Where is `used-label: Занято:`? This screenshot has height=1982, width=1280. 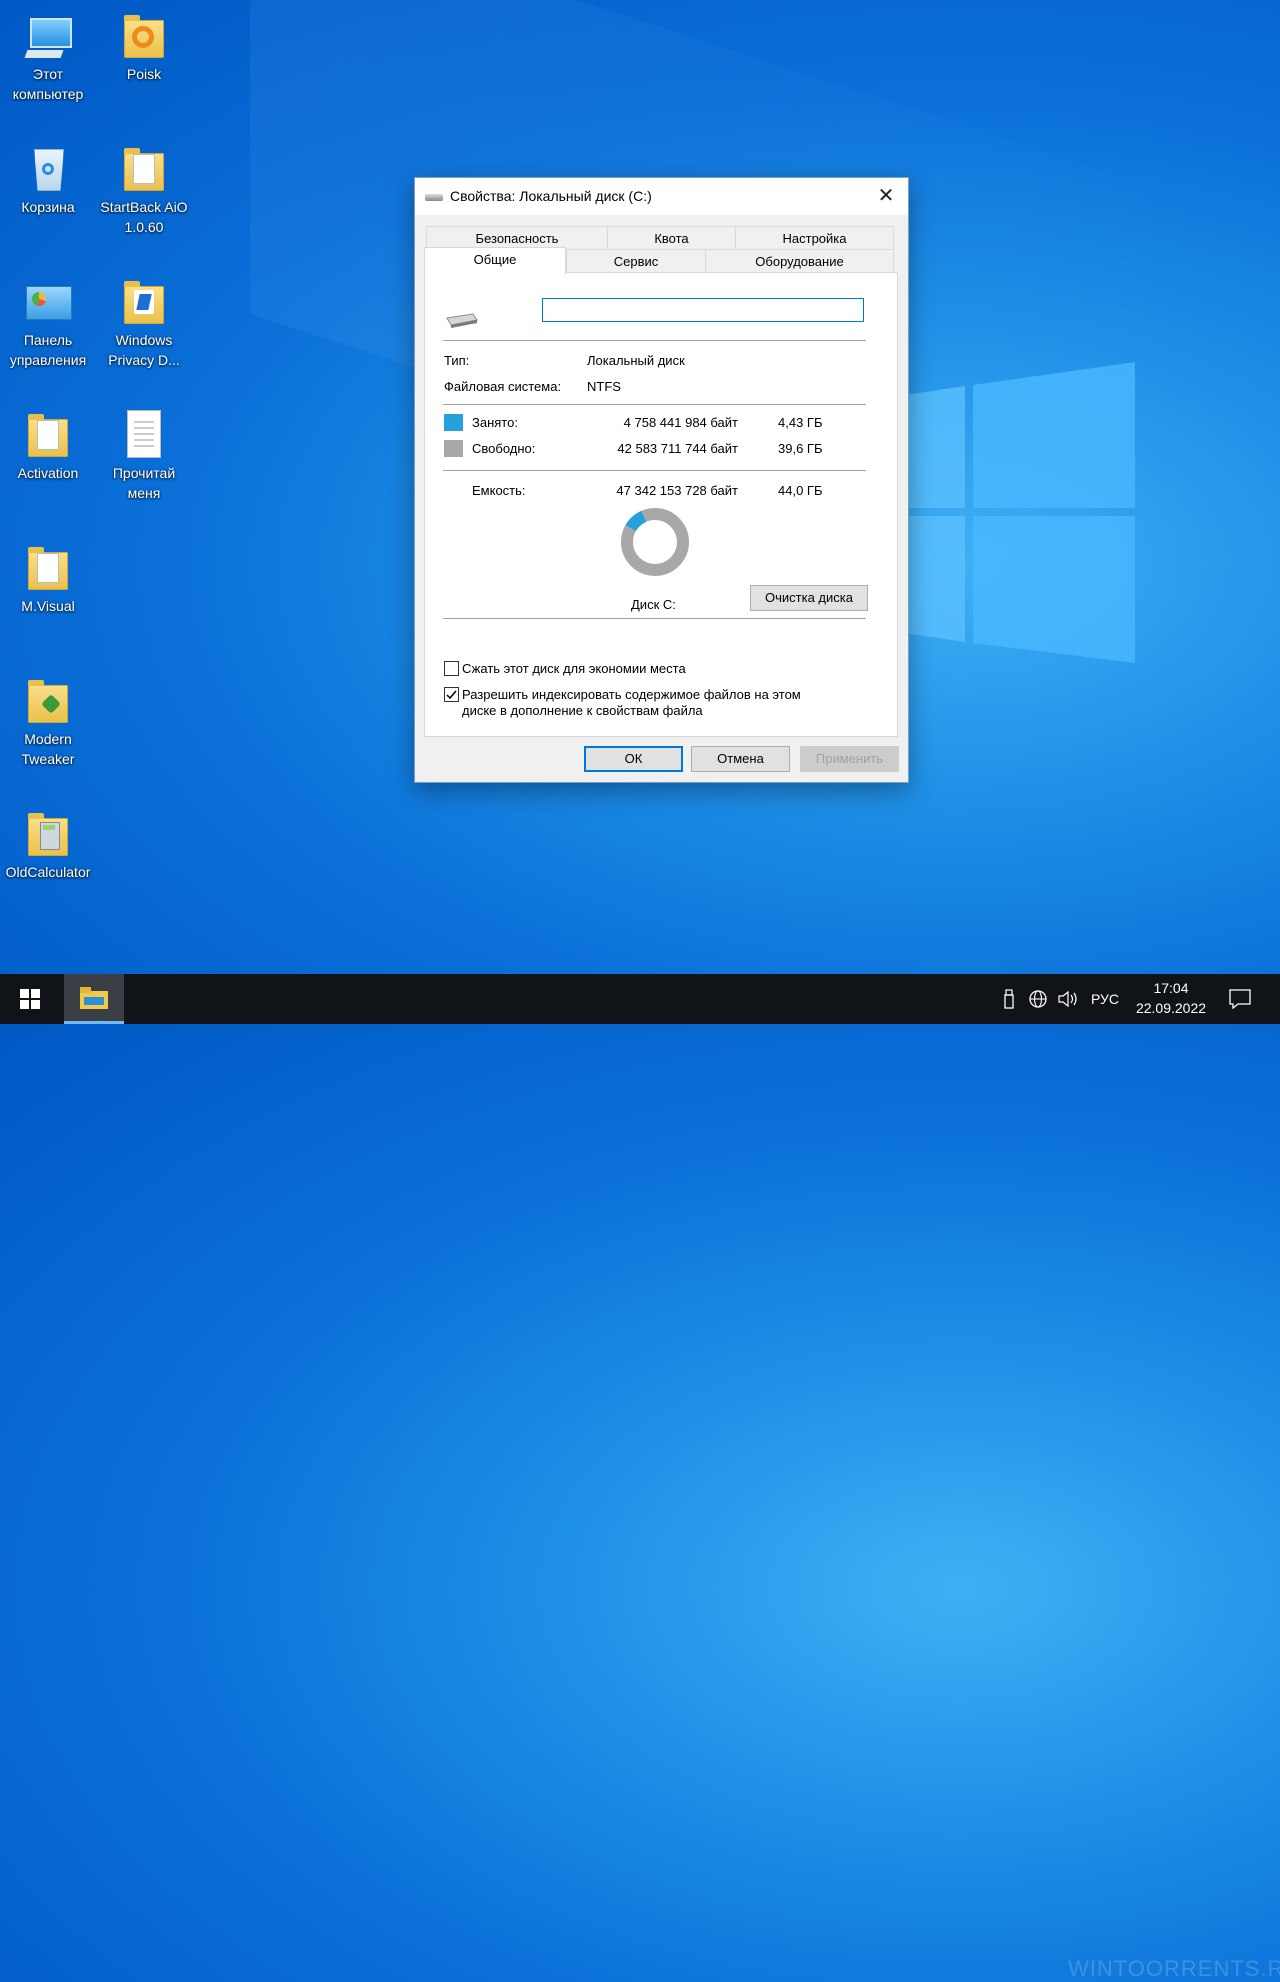 used-label: Занято: is located at coordinates (495, 422).